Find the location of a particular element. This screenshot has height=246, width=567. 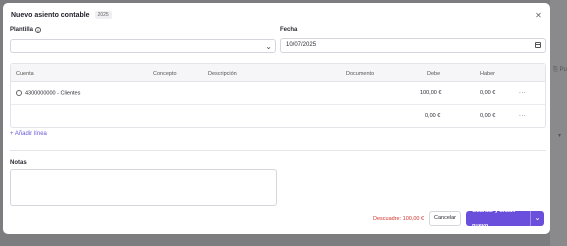

save-and-add-new-button: Guardar y añadir nuevo ⌄ is located at coordinates (505, 218).